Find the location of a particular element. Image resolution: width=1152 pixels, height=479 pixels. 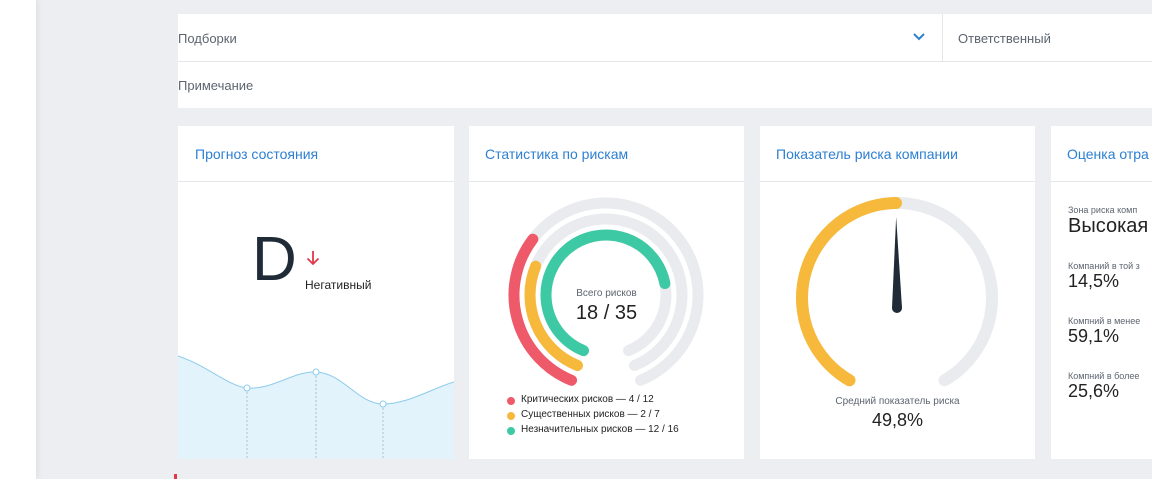

assessment-row-value: 14,5% is located at coordinates (1094, 281).